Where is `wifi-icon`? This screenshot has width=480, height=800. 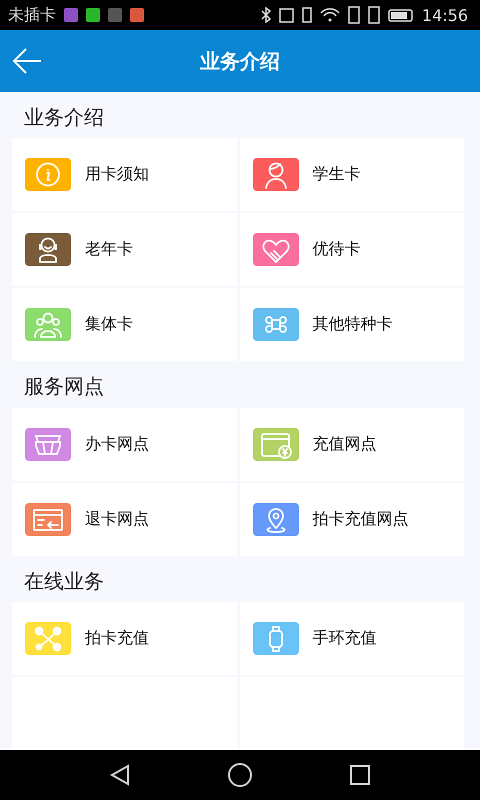
wifi-icon is located at coordinates (330, 15).